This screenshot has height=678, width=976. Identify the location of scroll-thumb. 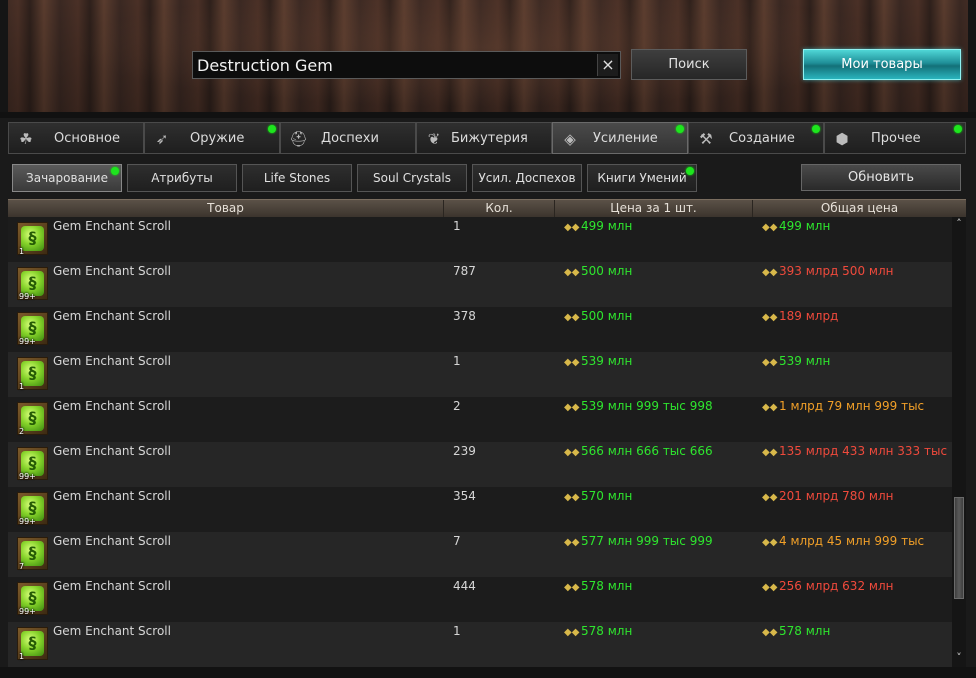
(959, 548).